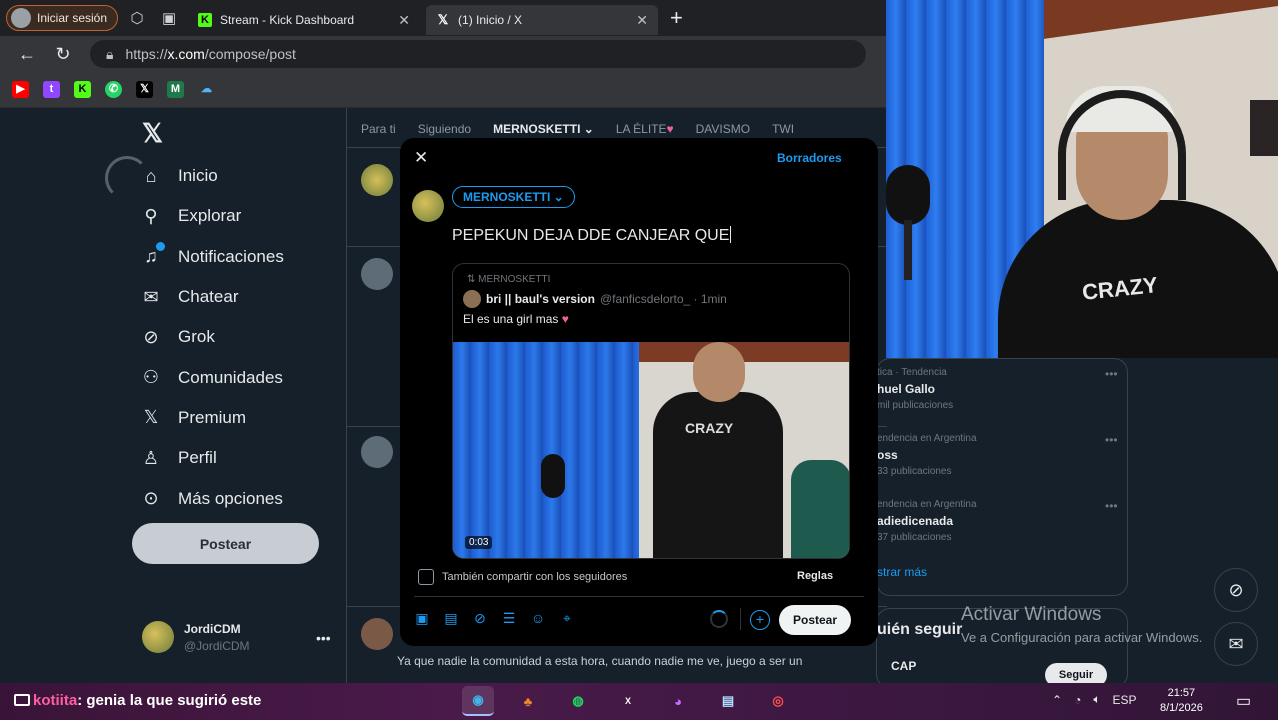 This screenshot has height=720, width=1278. Describe the element at coordinates (175, 89) in the screenshot. I see `app-icon: M` at that location.